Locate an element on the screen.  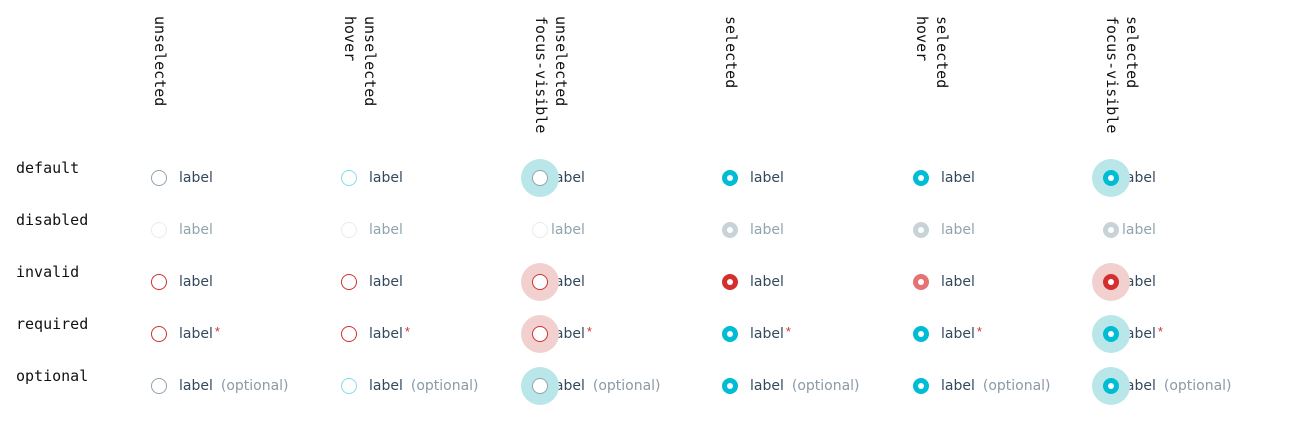
radio-required-unselected: label * is located at coordinates (184, 334).